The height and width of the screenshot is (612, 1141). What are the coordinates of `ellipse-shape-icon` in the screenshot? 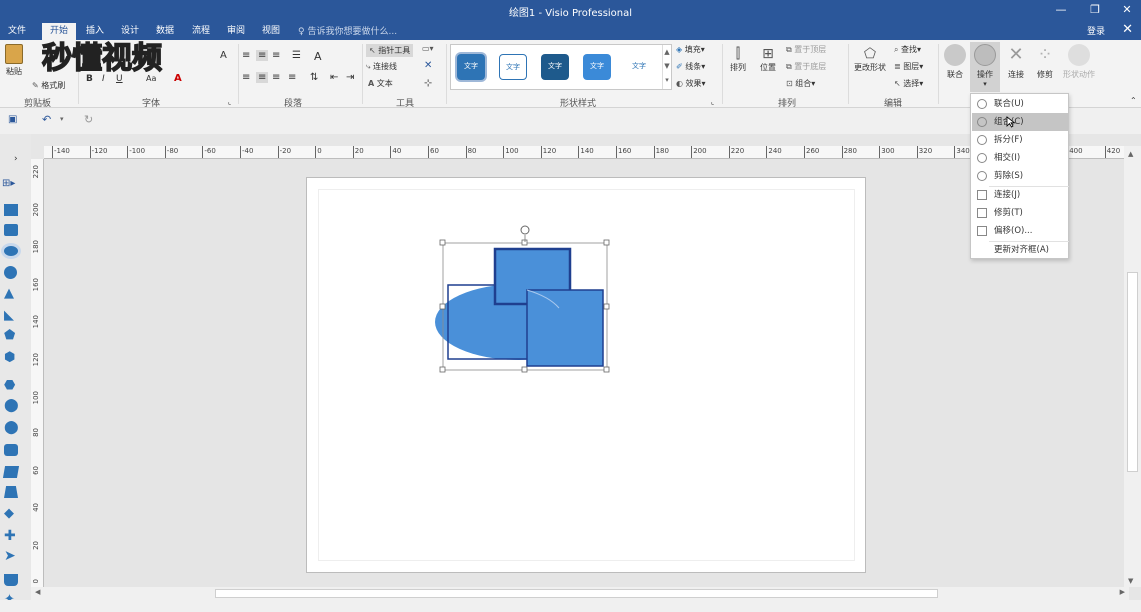 It's located at (11, 251).